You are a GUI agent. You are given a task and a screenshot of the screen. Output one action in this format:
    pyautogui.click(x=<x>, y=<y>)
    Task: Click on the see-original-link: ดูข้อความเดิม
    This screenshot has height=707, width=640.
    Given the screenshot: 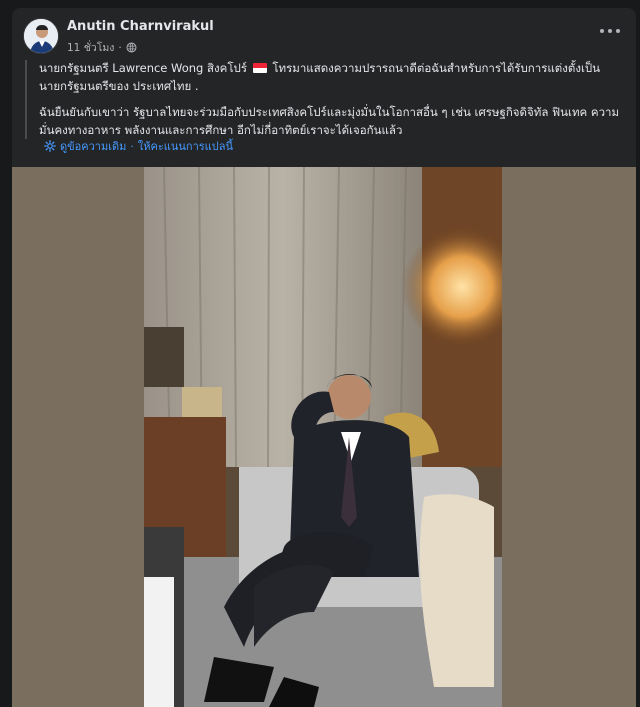 What is the action you would take?
    pyautogui.click(x=93, y=146)
    